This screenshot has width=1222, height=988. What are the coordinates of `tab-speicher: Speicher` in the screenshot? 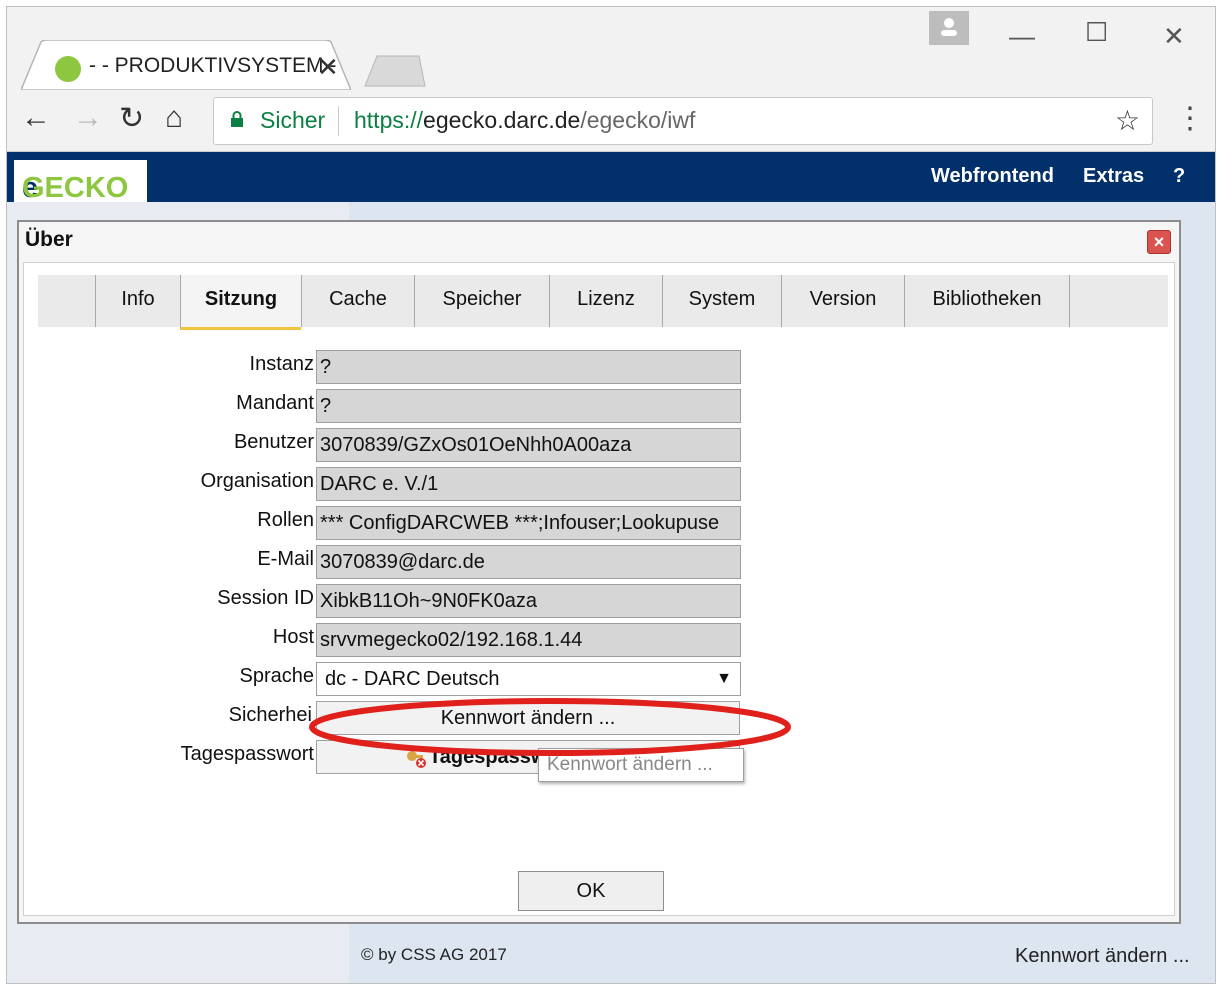 It's located at (481, 301).